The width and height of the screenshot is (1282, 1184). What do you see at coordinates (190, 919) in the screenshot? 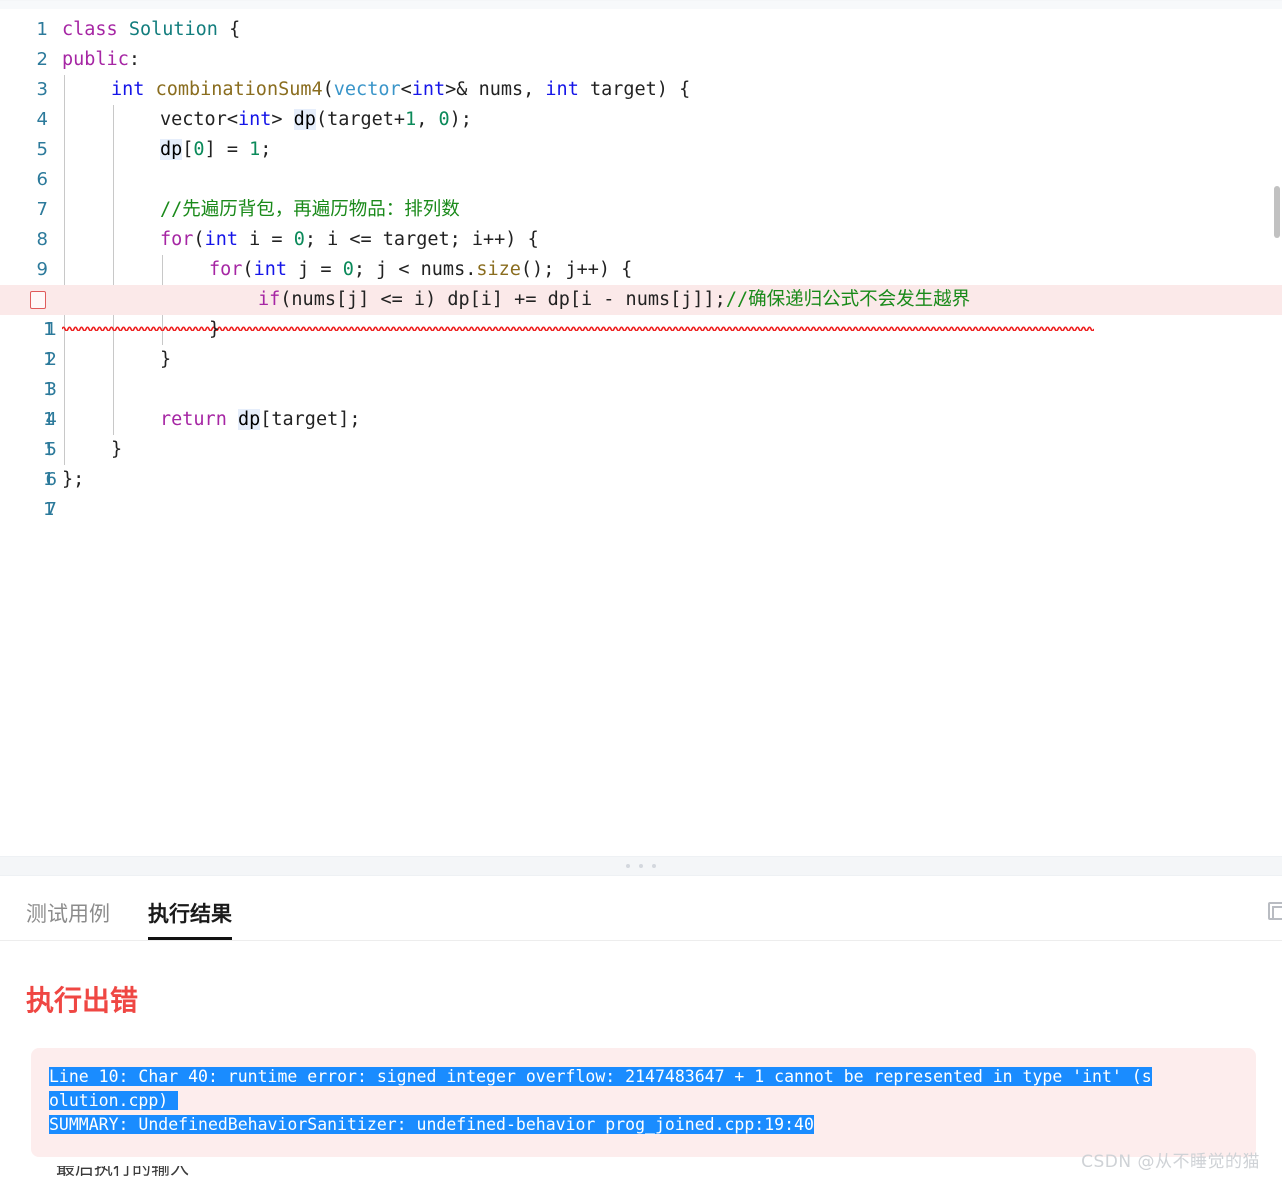
I see `tab-execution-result: 执行结果` at bounding box center [190, 919].